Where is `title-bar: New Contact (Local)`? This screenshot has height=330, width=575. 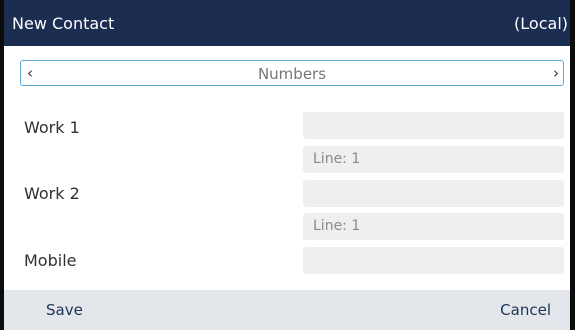
title-bar: New Contact (Local) is located at coordinates (287, 23).